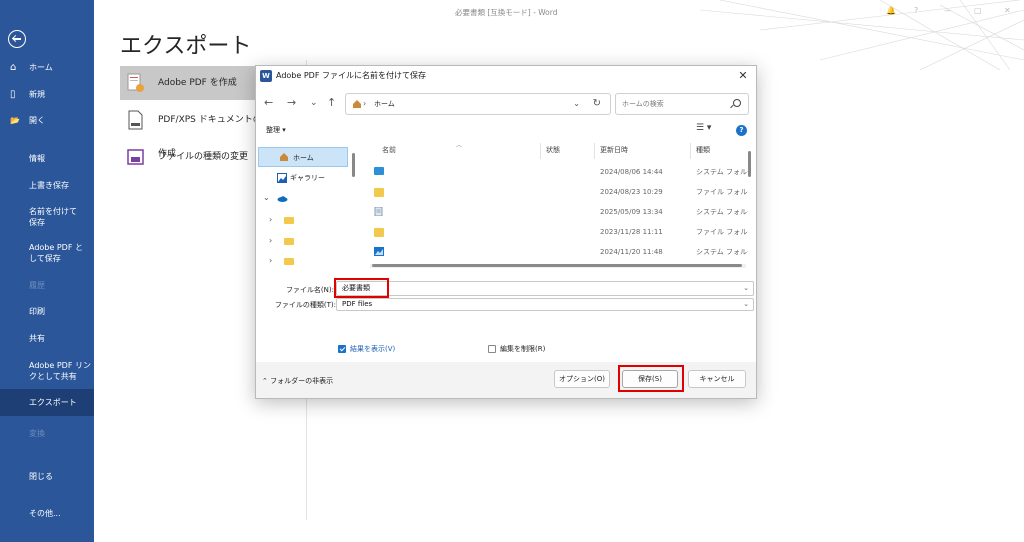  What do you see at coordinates (643, 104) in the screenshot?
I see `search-placeholder: ホームの検索` at bounding box center [643, 104].